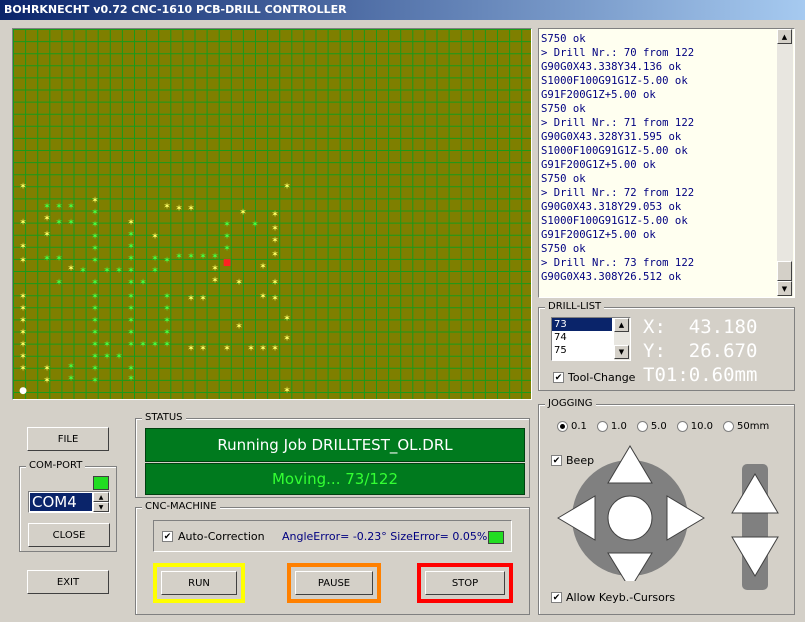 The width and height of the screenshot is (805, 622). I want to click on z-down-arrow-icon, so click(755, 556).